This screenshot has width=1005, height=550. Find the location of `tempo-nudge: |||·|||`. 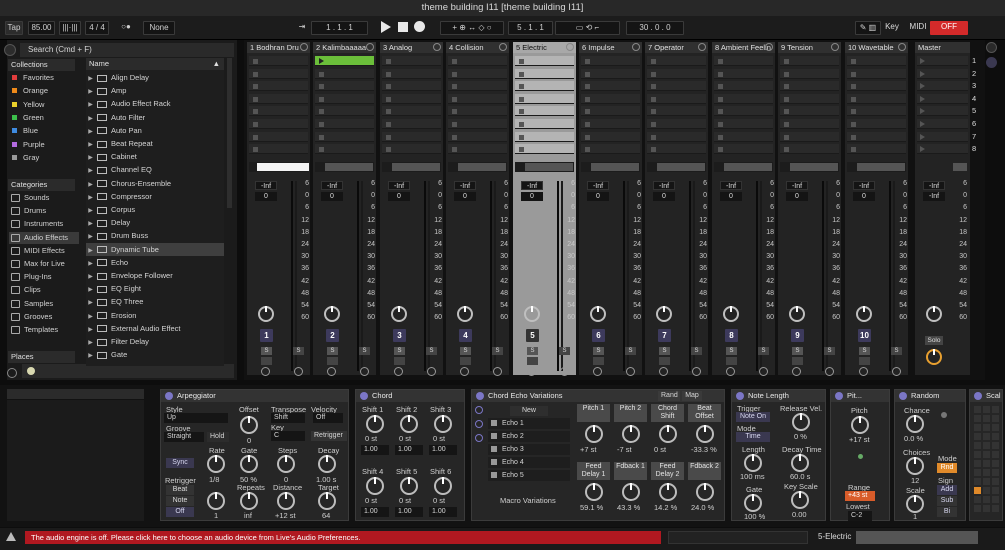

tempo-nudge: |||·||| is located at coordinates (70, 28).